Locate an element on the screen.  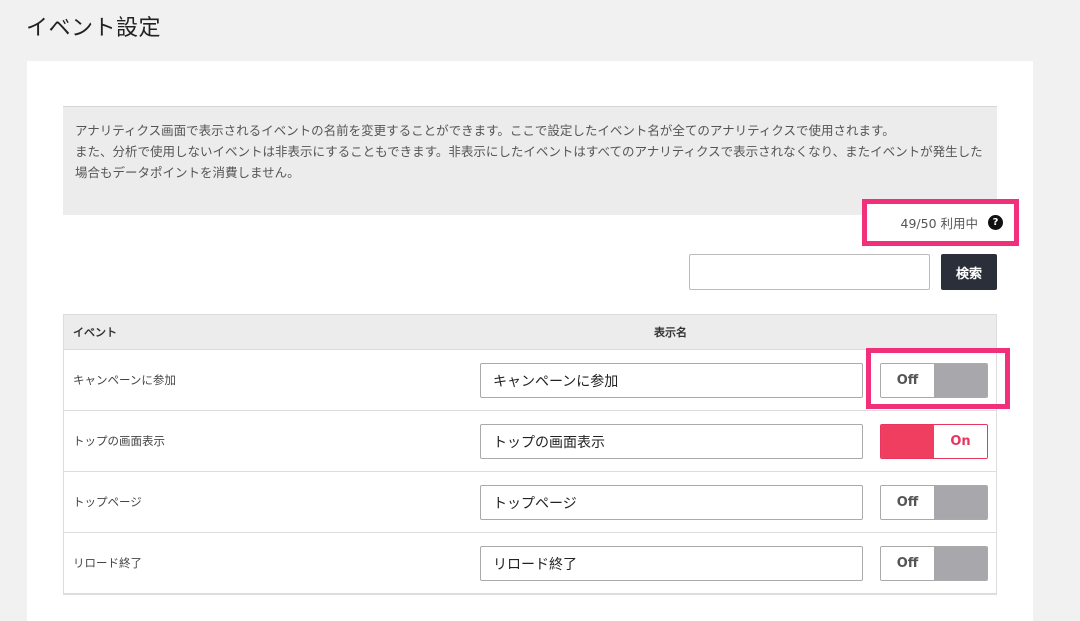
page-title: イベント設定 is located at coordinates (94, 28).